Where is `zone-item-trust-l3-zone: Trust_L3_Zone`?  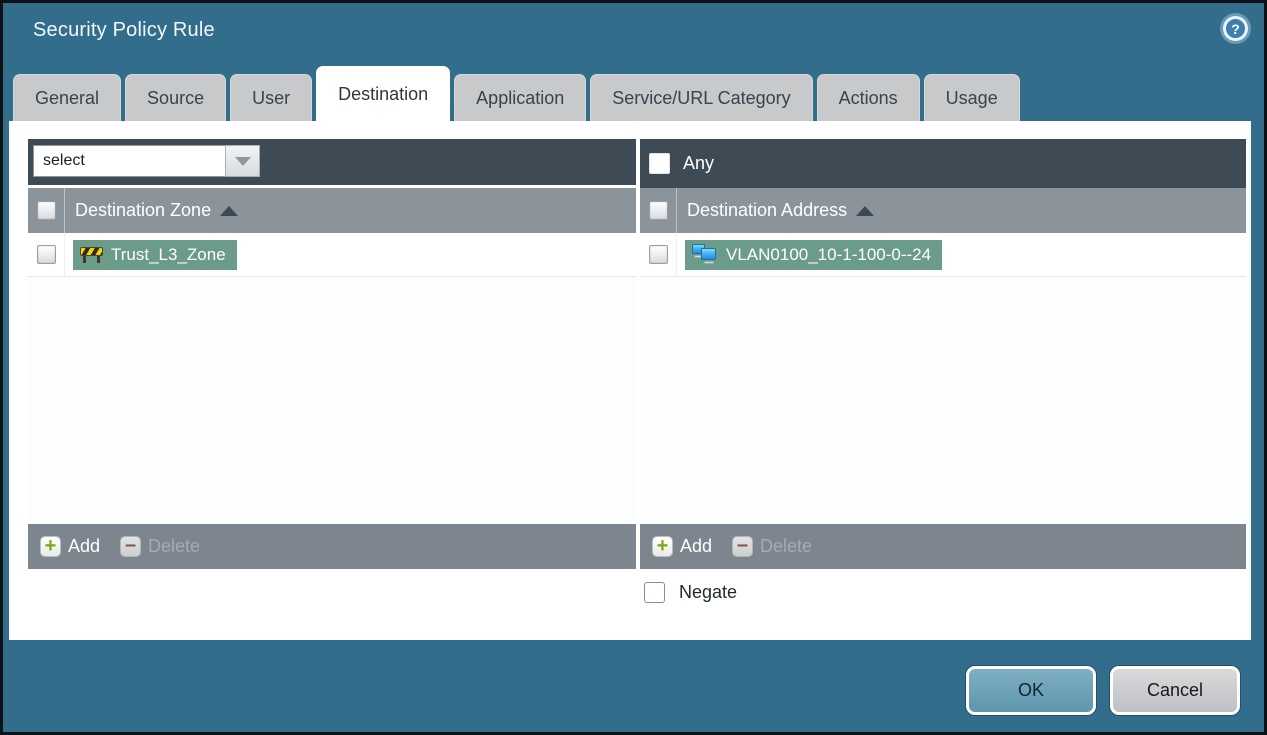
zone-item-trust-l3-zone: Trust_L3_Zone is located at coordinates (155, 254).